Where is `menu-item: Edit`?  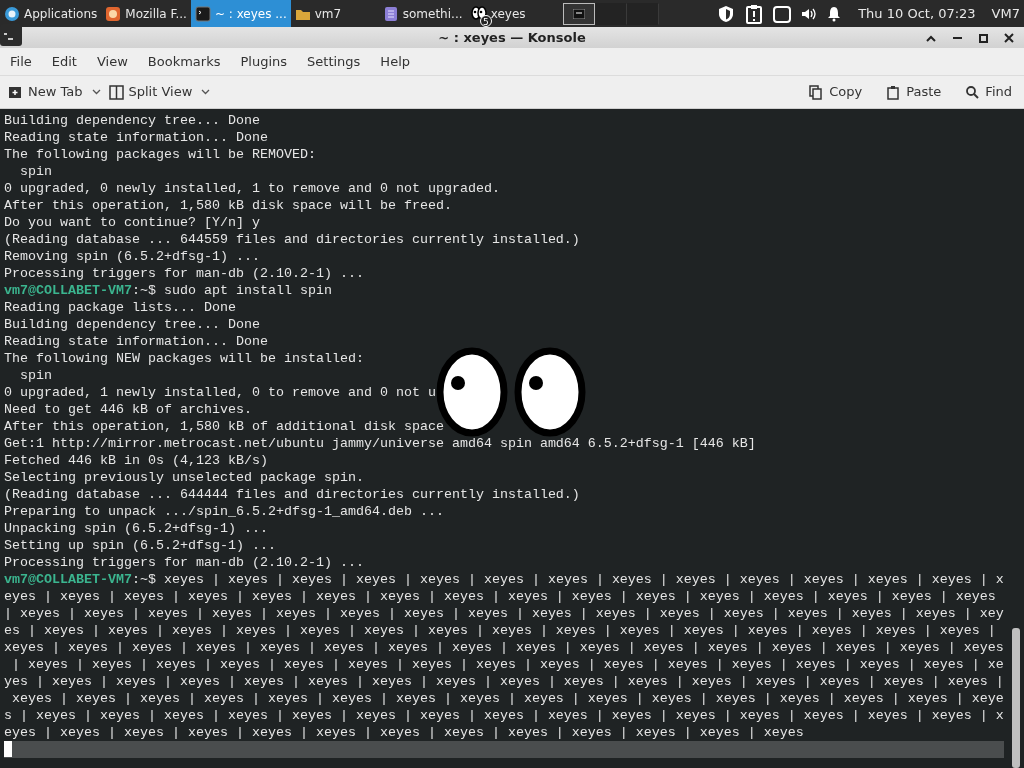 menu-item: Edit is located at coordinates (64, 61).